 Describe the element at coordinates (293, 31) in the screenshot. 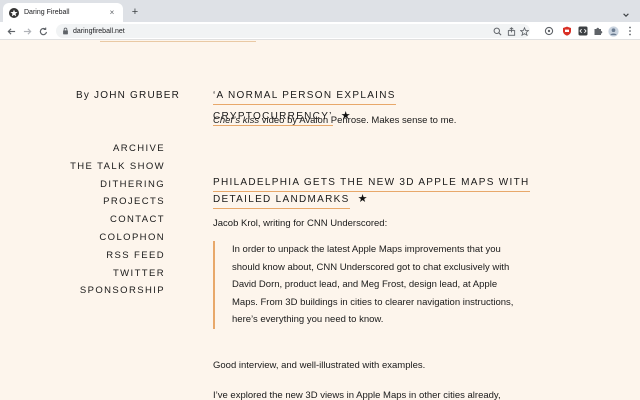

I see `address-bar: daringfireball.net` at that location.